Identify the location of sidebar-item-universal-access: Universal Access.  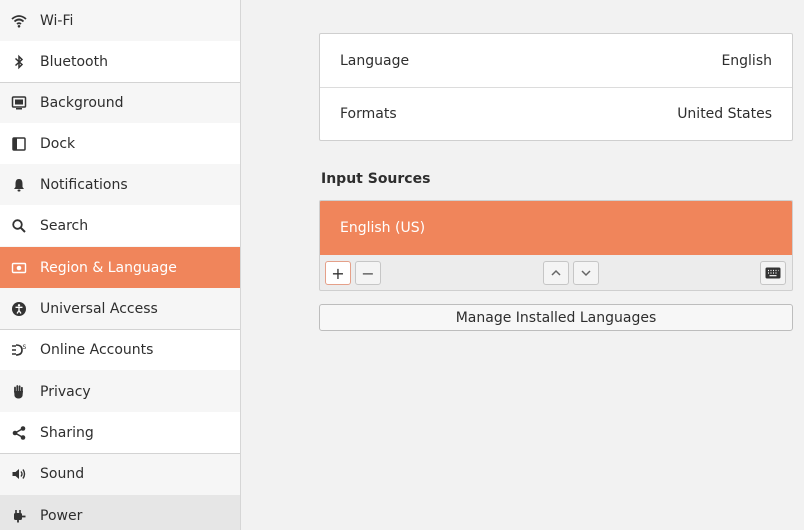
(120, 308).